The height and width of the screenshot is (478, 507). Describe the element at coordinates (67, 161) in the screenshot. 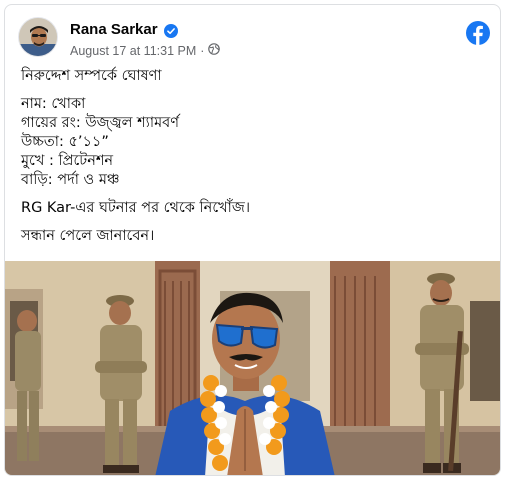

I see `post-line-face: মুখে : প্রিটেনশন` at that location.